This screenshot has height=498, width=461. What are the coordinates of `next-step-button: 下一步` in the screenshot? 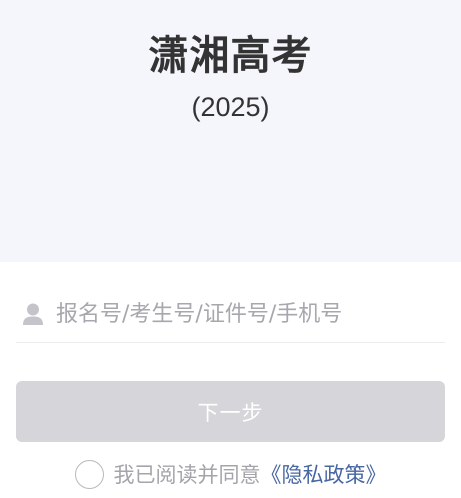 It's located at (230, 411).